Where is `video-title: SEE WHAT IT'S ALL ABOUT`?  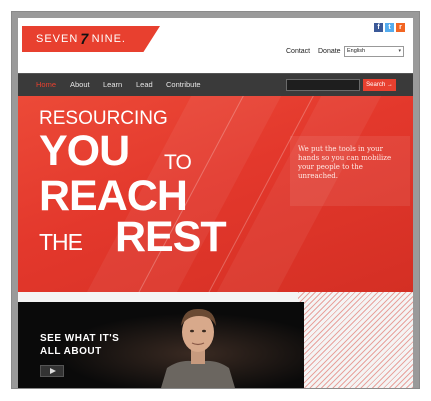 video-title: SEE WHAT IT'S ALL ABOUT is located at coordinates (79, 345).